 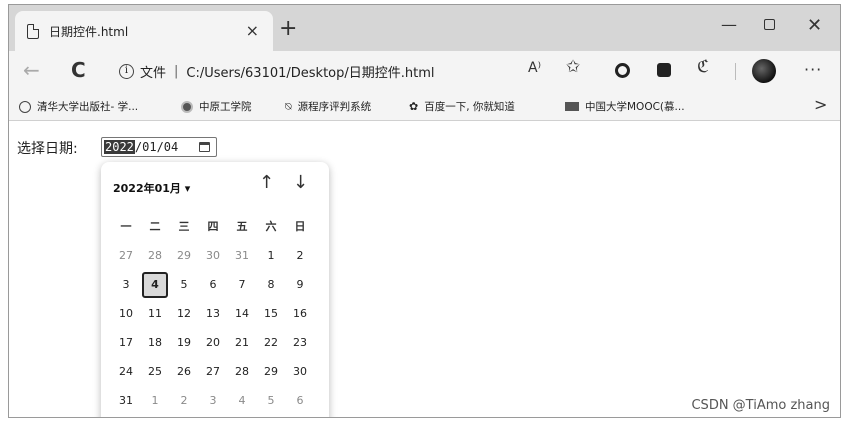 I want to click on weekday-header: 五, so click(x=242, y=226).